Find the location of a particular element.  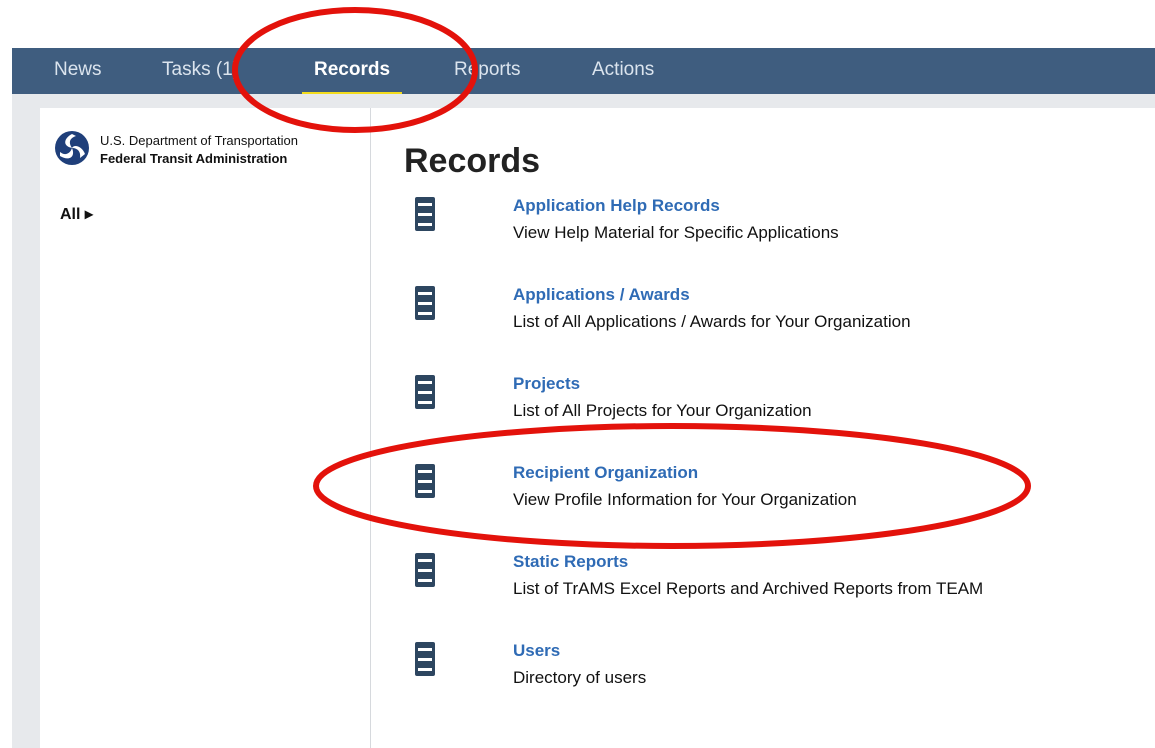

tab-tasks: Tasks (1) is located at coordinates (200, 71).